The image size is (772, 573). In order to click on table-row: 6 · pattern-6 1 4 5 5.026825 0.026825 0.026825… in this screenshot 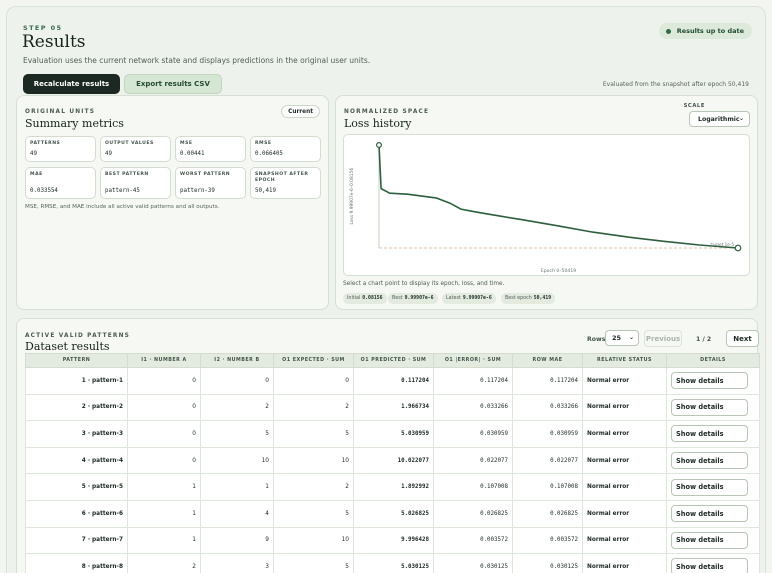, I will do `click(392, 513)`.